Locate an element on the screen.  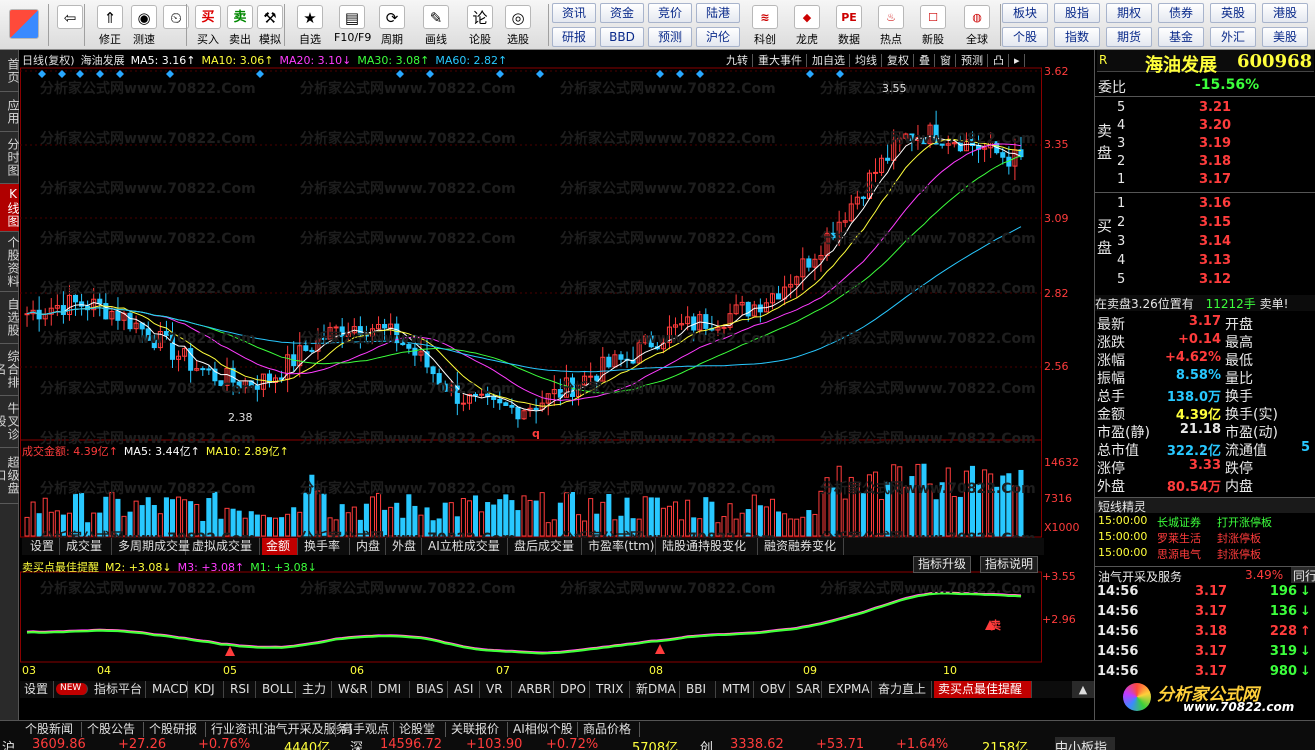
index-name-1: 深 is located at coordinates (356, 743).